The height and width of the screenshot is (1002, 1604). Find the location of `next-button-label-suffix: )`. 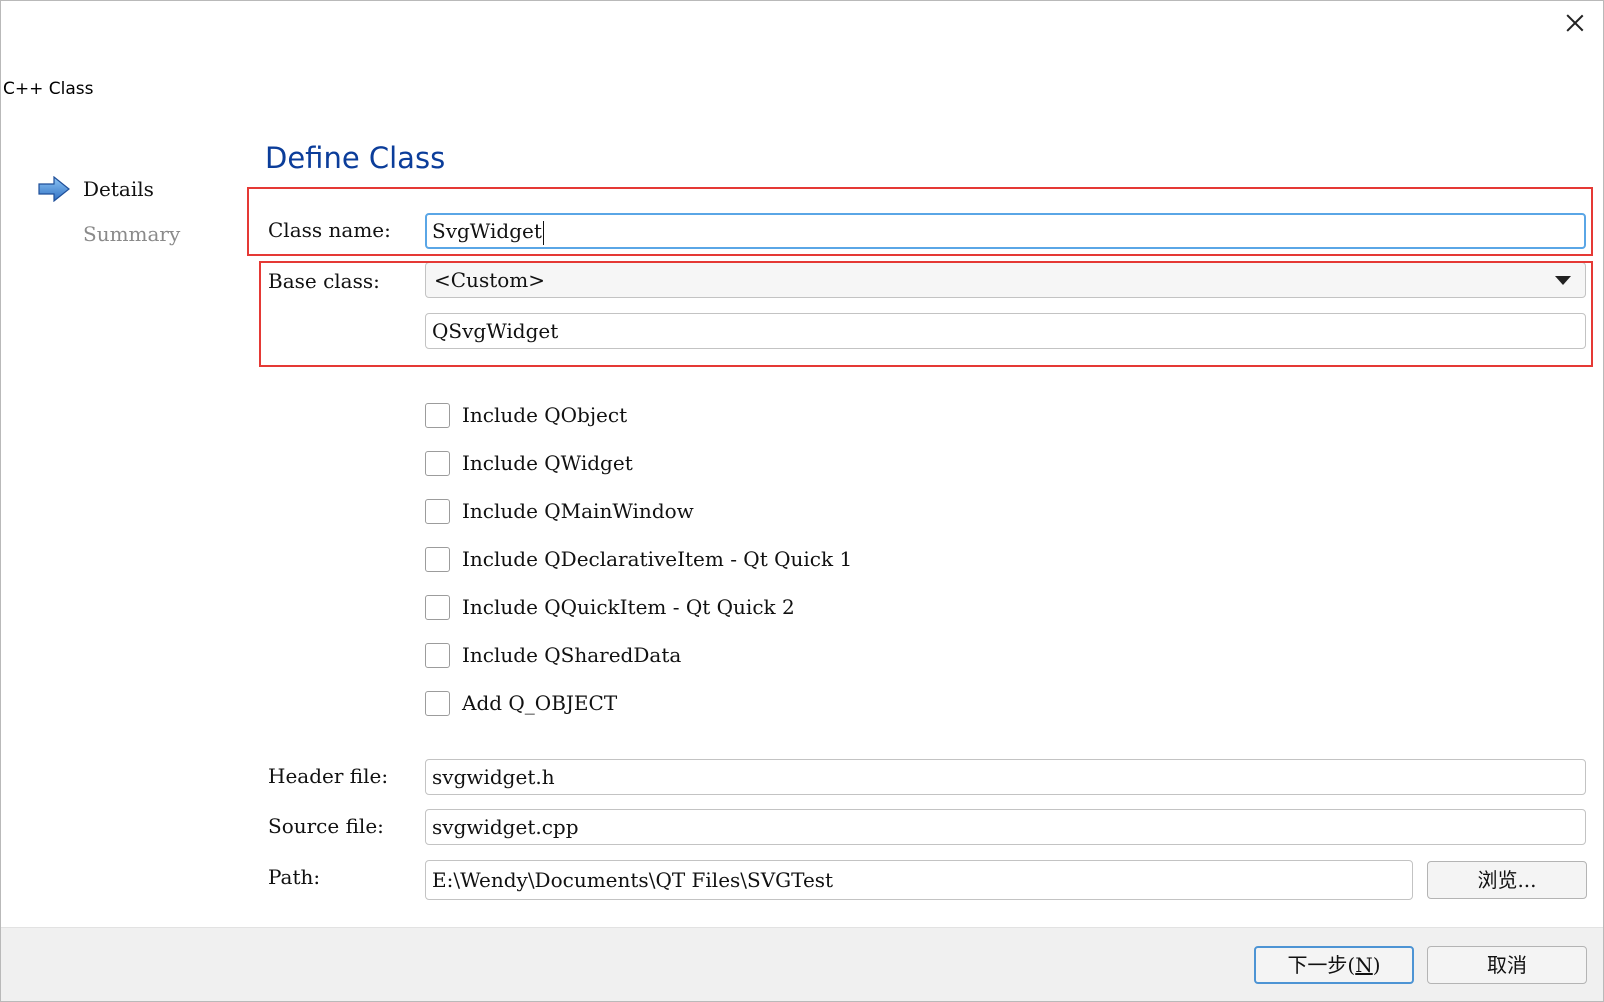

next-button-label-suffix: ) is located at coordinates (1376, 965).